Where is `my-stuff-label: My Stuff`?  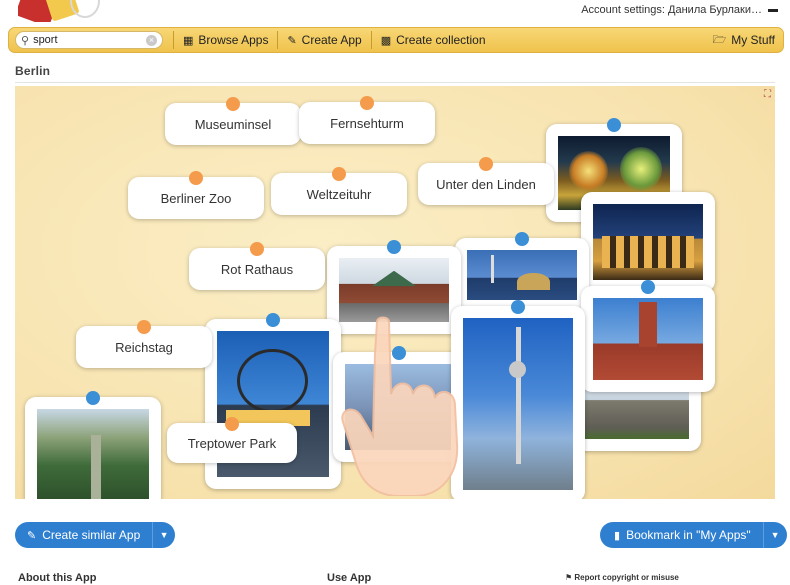 my-stuff-label: My Stuff is located at coordinates (753, 40).